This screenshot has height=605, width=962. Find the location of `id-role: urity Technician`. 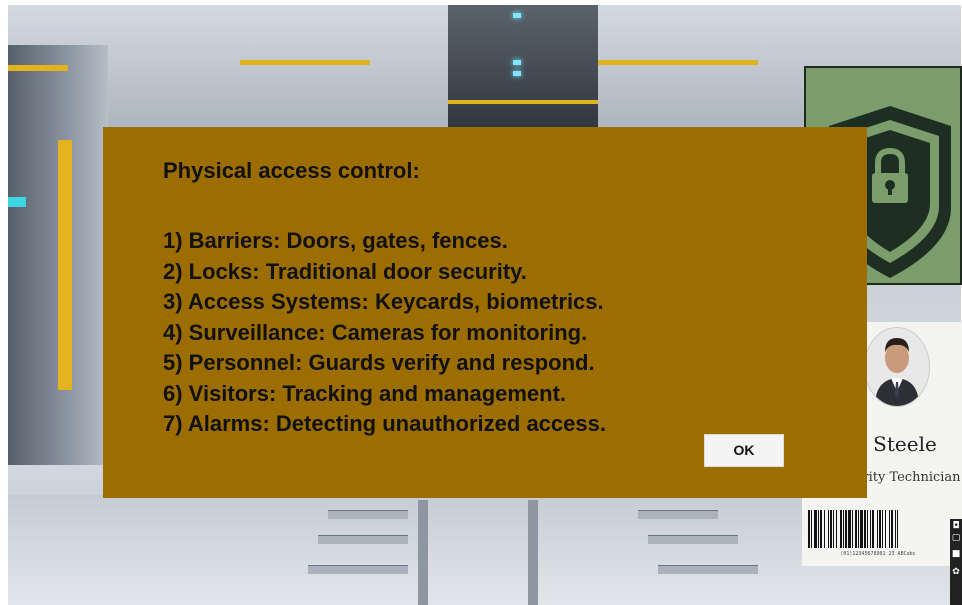

id-role: urity Technician is located at coordinates (907, 477).